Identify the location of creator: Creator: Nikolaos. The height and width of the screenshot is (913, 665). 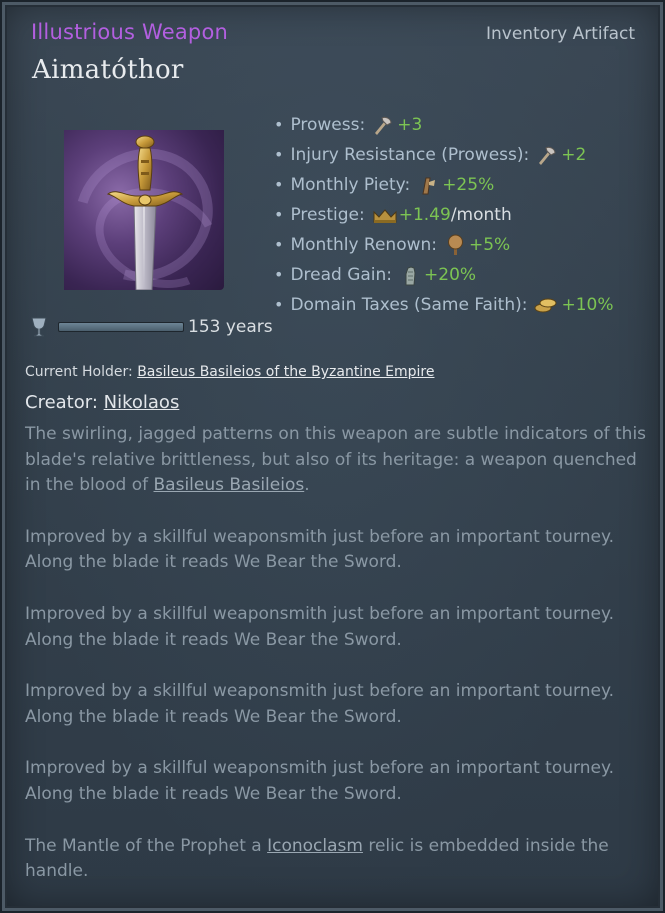
(102, 402).